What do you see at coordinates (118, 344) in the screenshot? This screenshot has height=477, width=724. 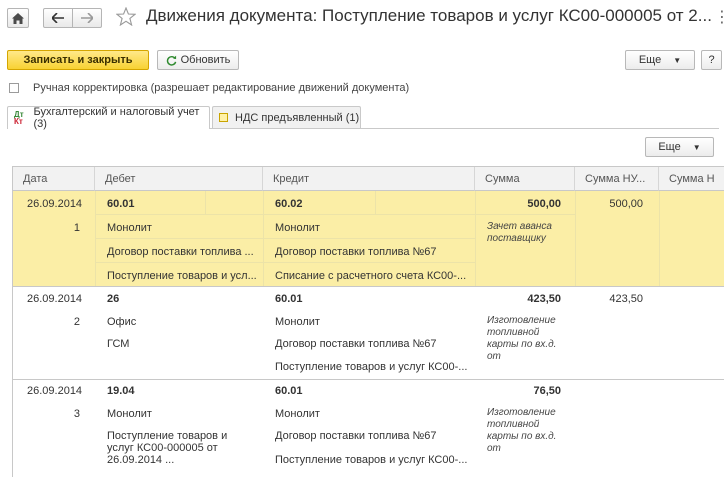 I see `debit-subconto2-cell: ГСМ` at bounding box center [118, 344].